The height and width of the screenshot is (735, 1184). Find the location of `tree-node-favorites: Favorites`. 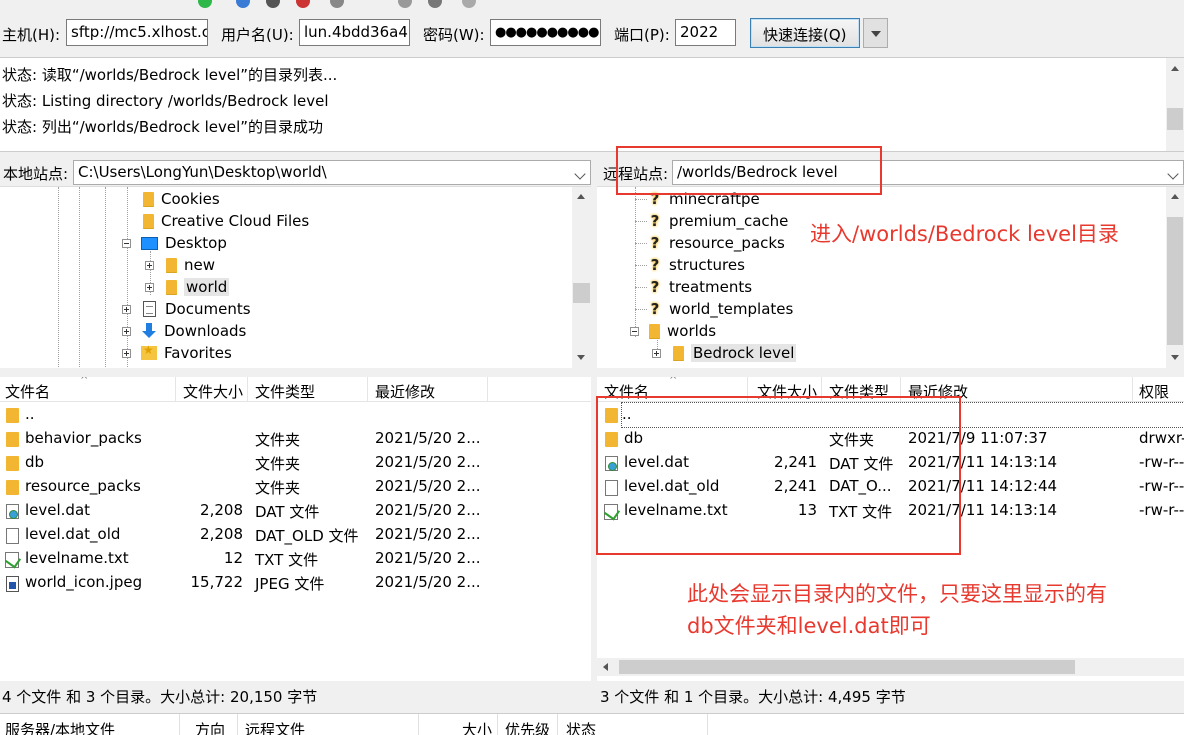

tree-node-favorites: Favorites is located at coordinates (186, 353).